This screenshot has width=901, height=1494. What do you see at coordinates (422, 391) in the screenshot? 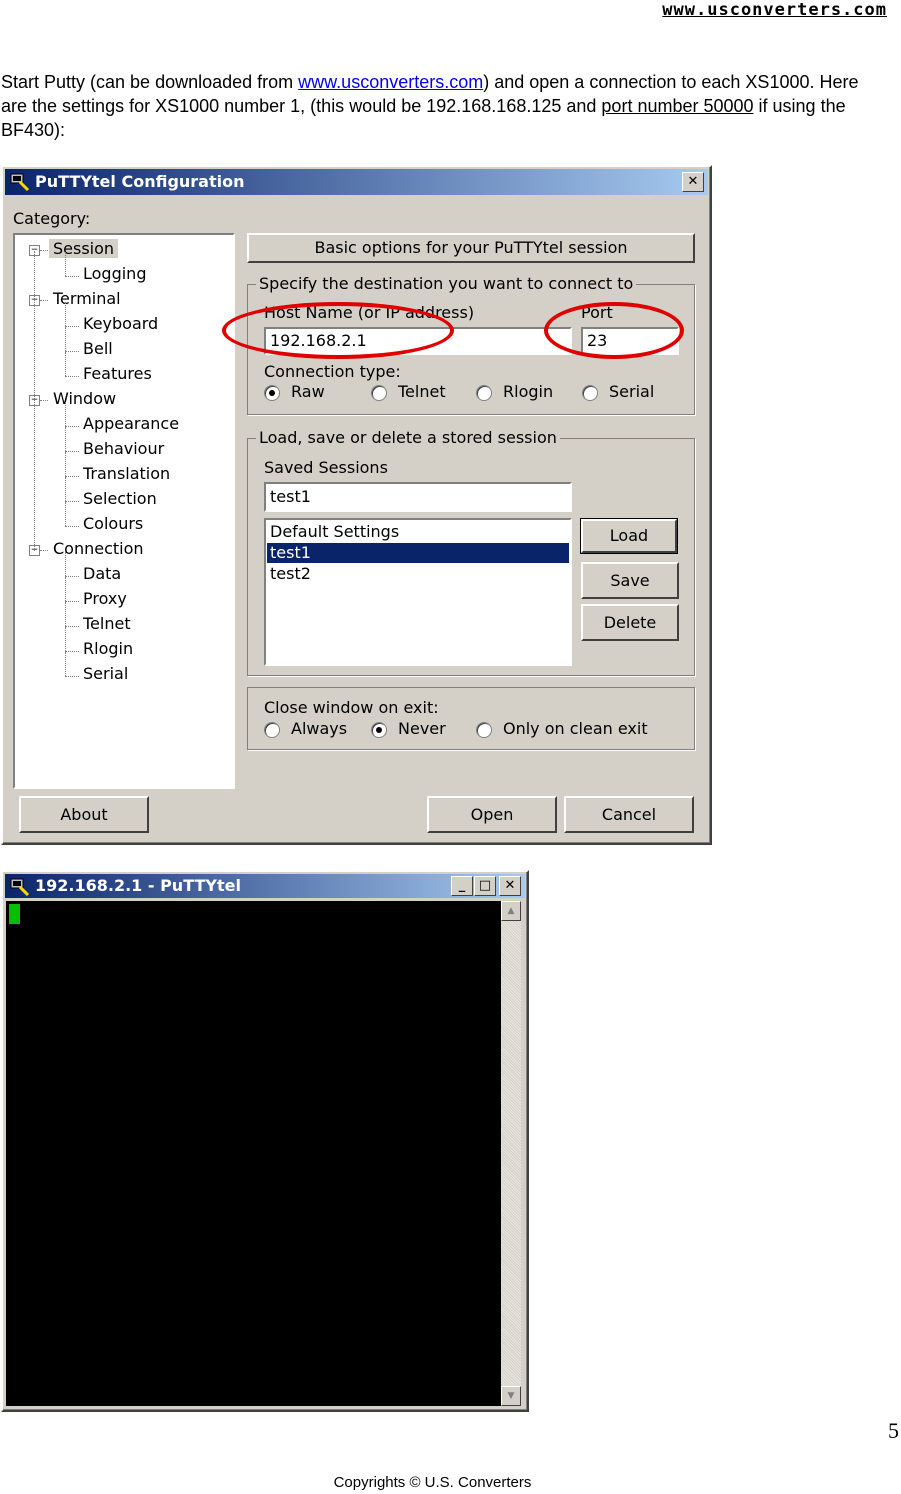
I see `conn-type-telnet-label: Telnet` at bounding box center [422, 391].